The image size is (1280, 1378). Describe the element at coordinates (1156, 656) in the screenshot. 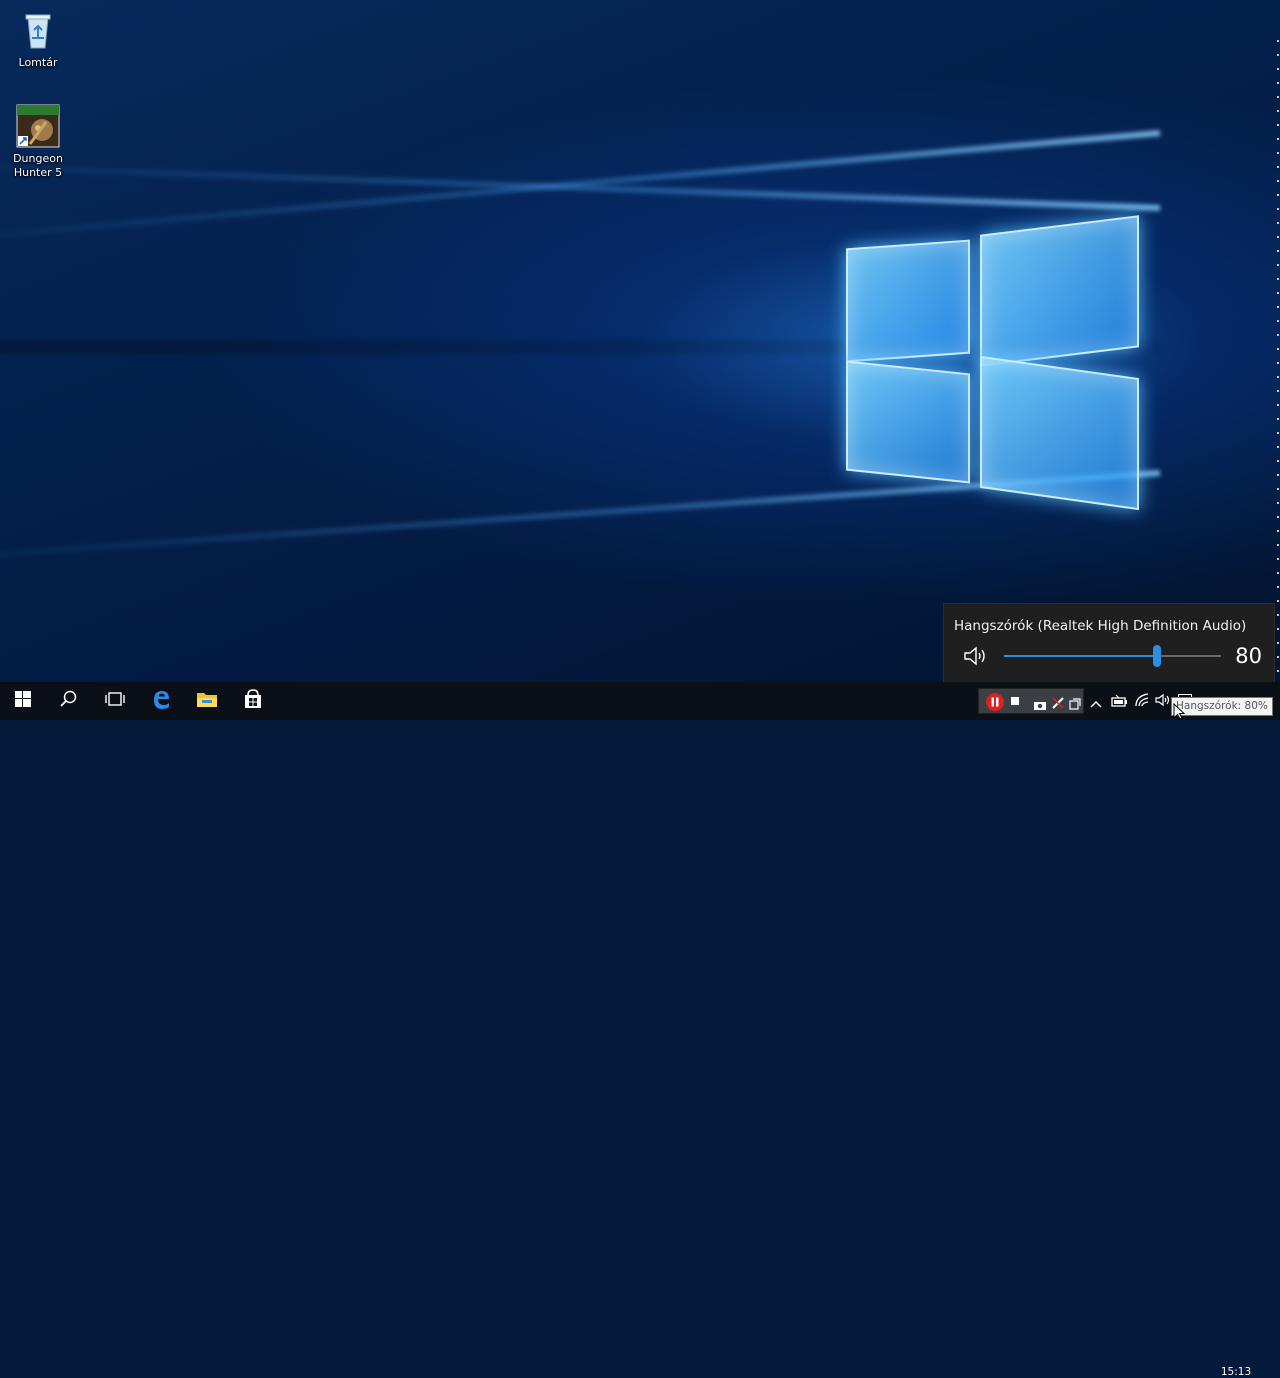

I see `volume-slider-thumb` at that location.